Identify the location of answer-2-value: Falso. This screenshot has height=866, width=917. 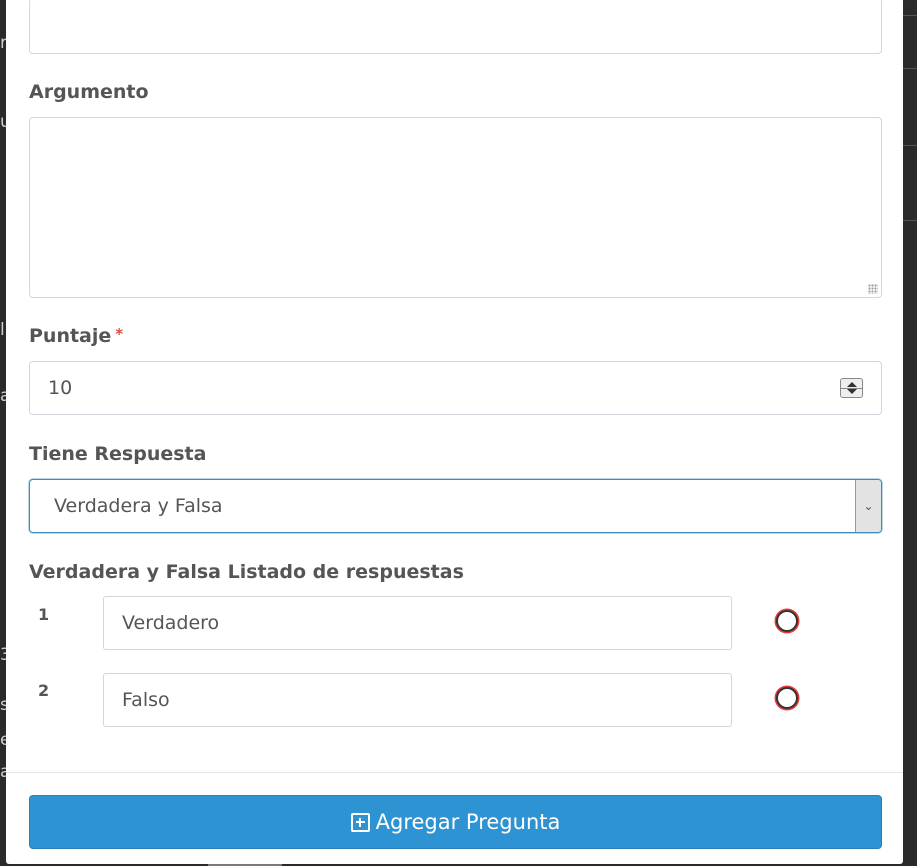
(146, 700).